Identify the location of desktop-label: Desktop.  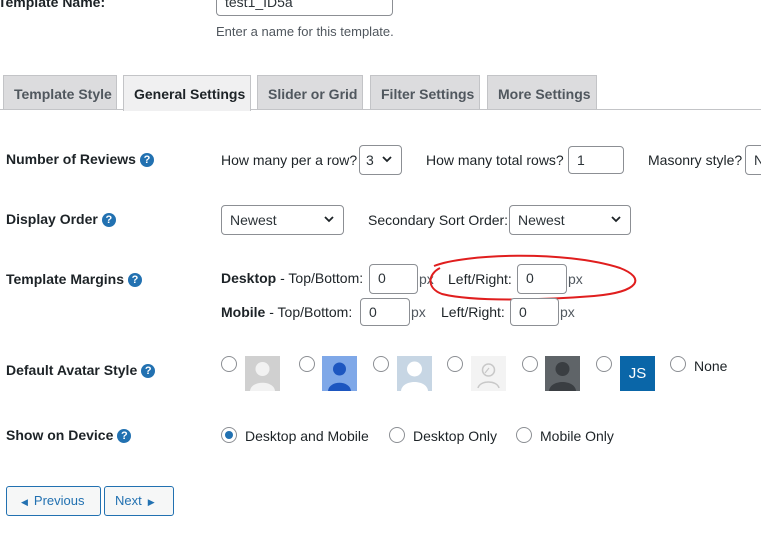
(249, 278).